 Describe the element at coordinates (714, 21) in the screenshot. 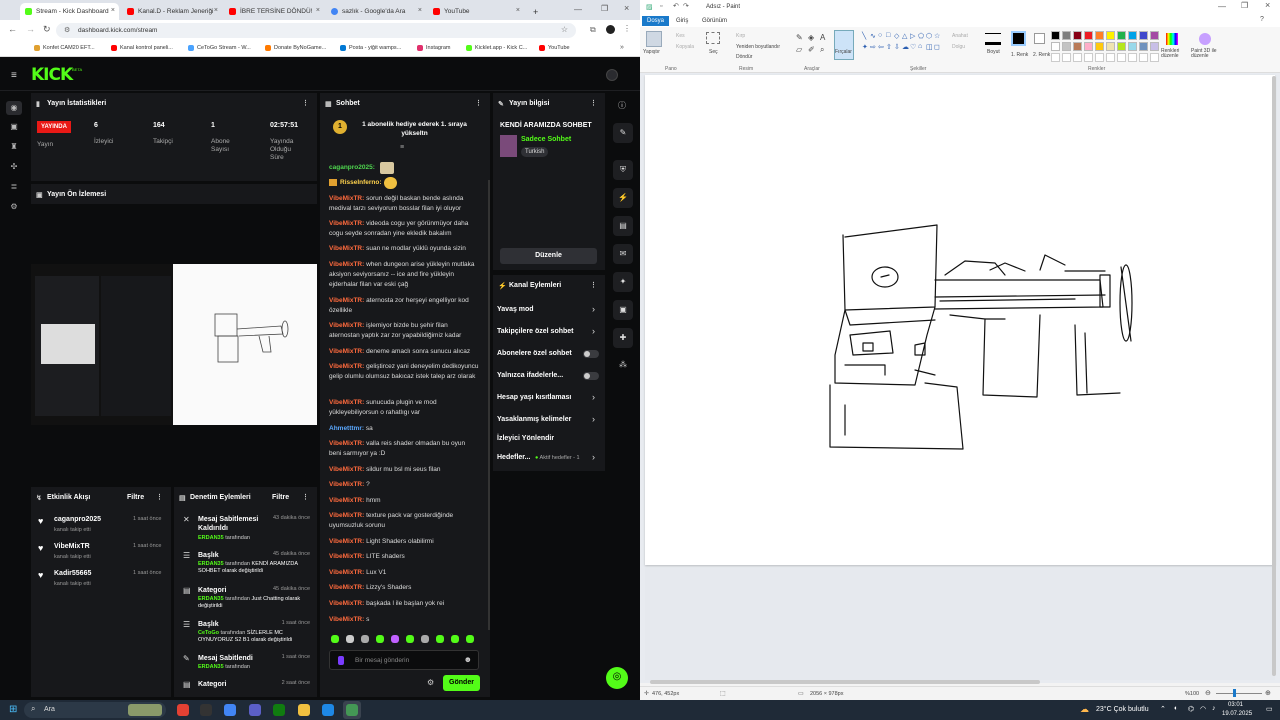

I see `menu-view: Görünüm` at that location.